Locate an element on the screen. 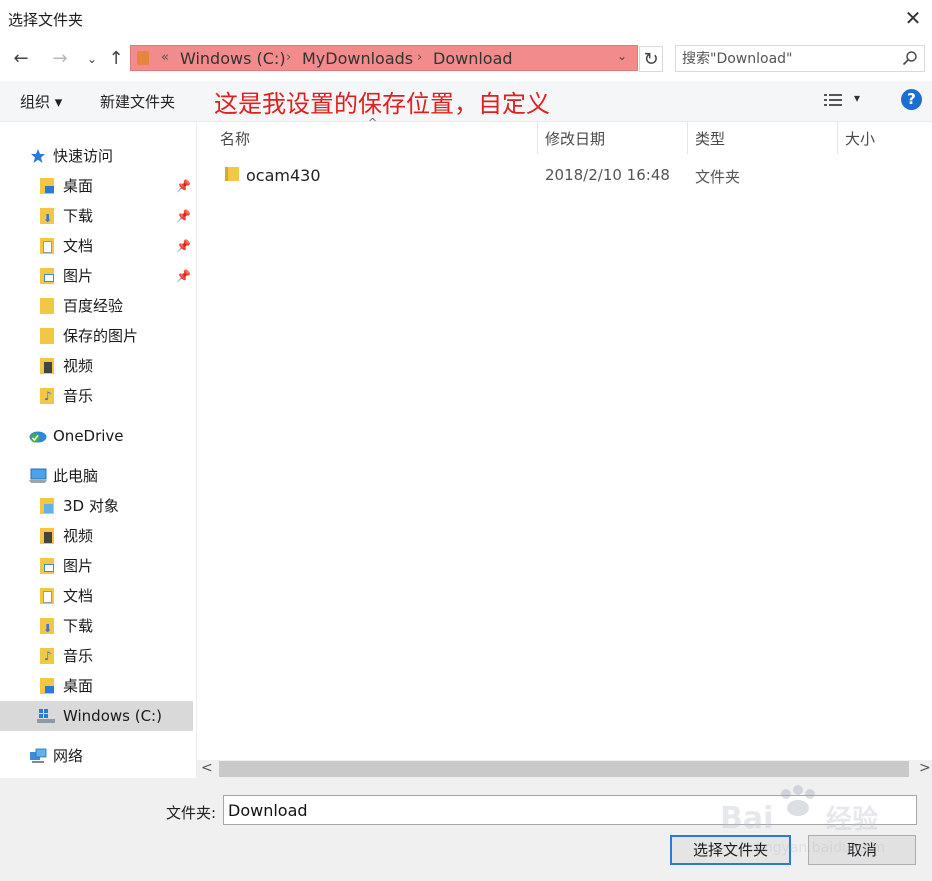  sidebar-item-label: 下载 is located at coordinates (78, 626).